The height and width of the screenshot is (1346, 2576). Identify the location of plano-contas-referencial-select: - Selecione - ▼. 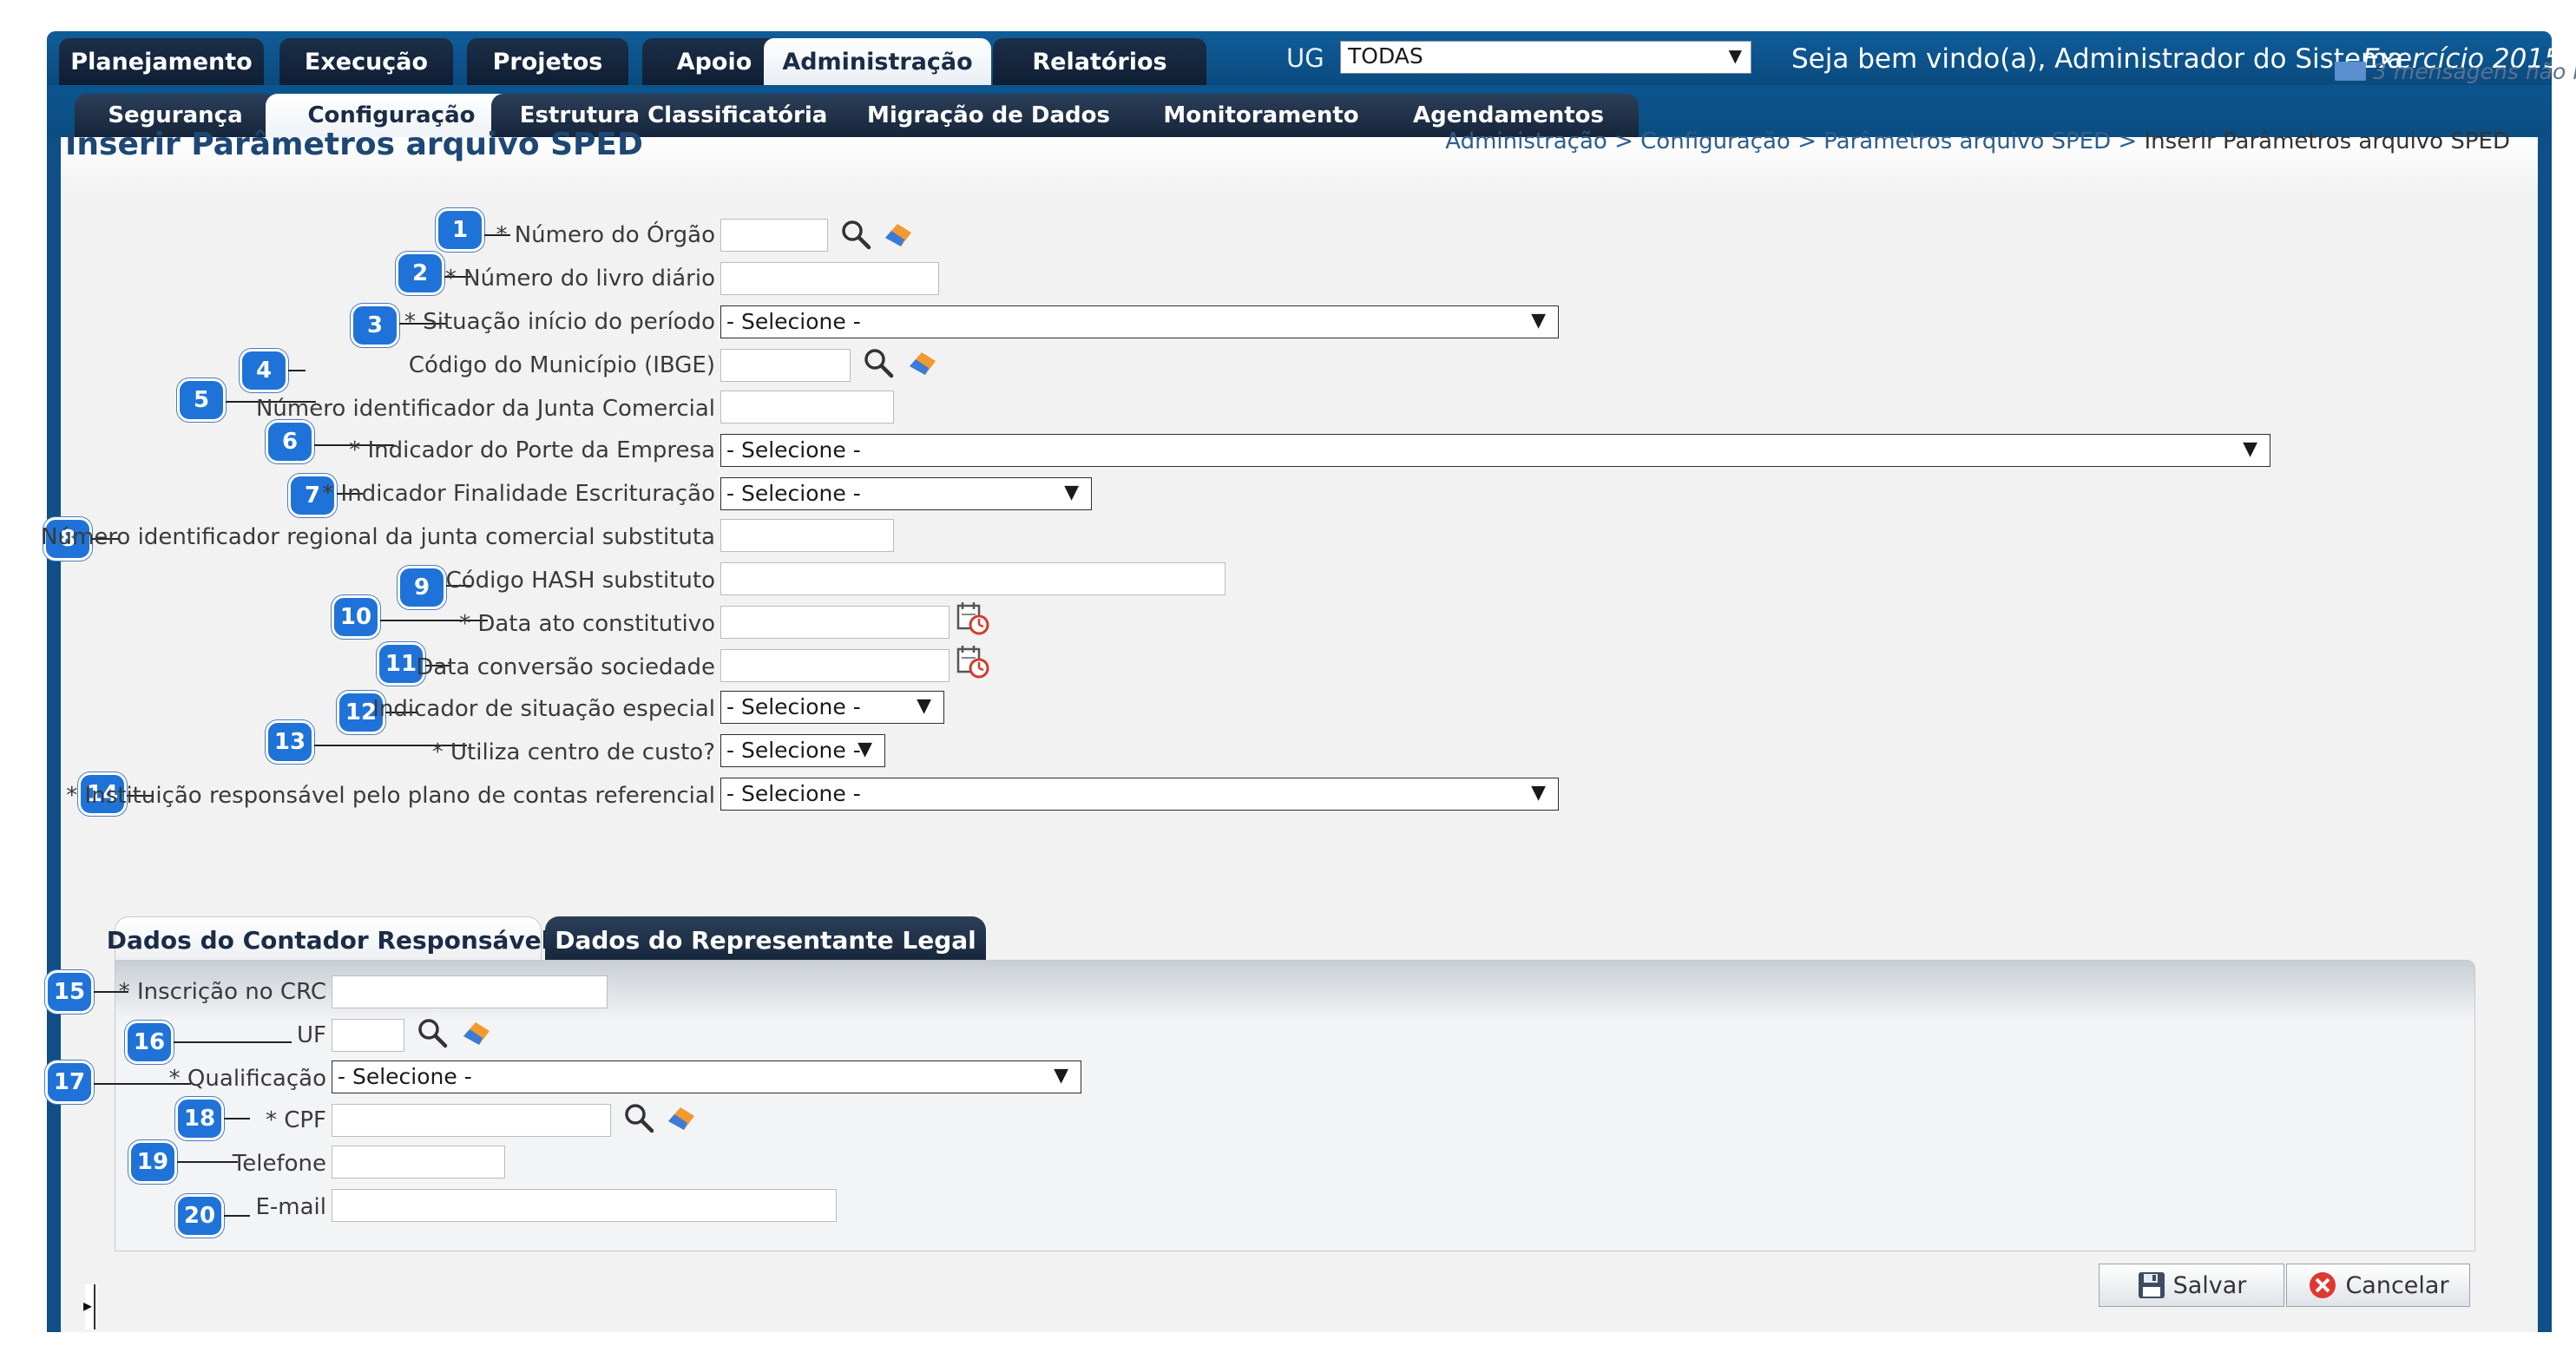
(1139, 794).